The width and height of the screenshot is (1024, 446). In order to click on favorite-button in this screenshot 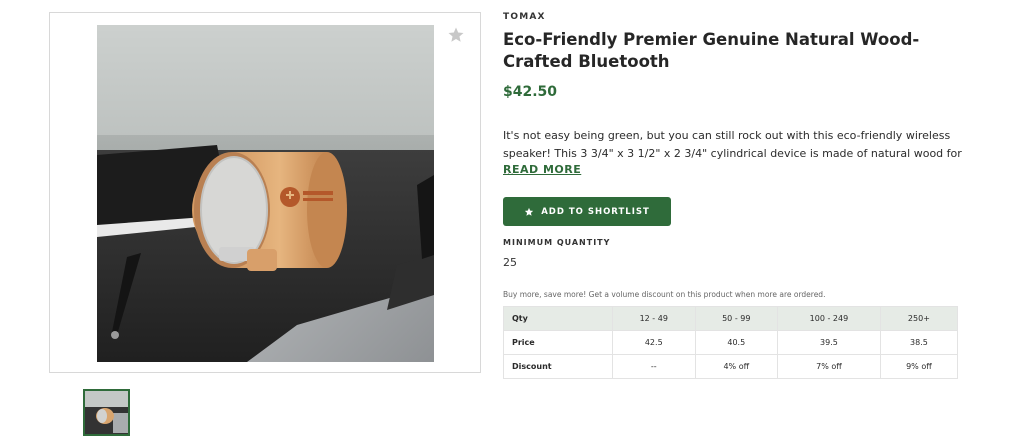, I will do `click(456, 35)`.